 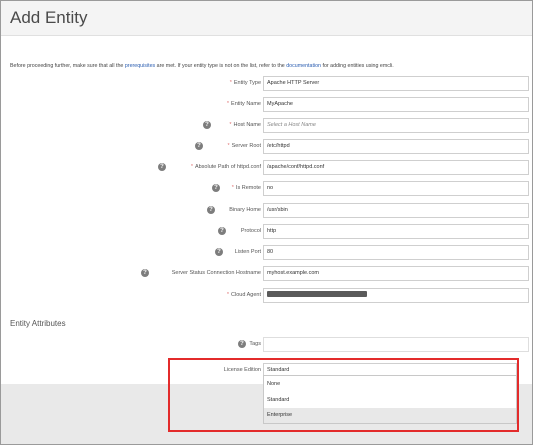 What do you see at coordinates (396, 188) in the screenshot?
I see `is-remote-field: no` at bounding box center [396, 188].